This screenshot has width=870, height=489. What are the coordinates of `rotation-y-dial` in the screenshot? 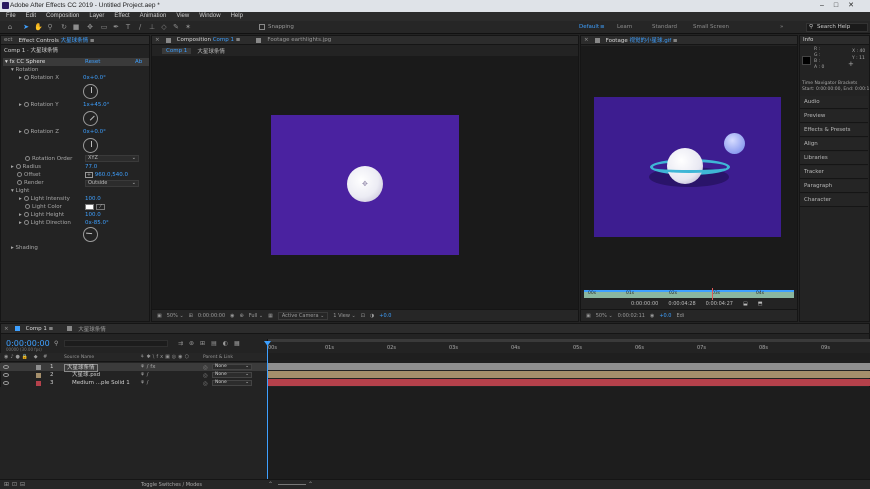 It's located at (90, 118).